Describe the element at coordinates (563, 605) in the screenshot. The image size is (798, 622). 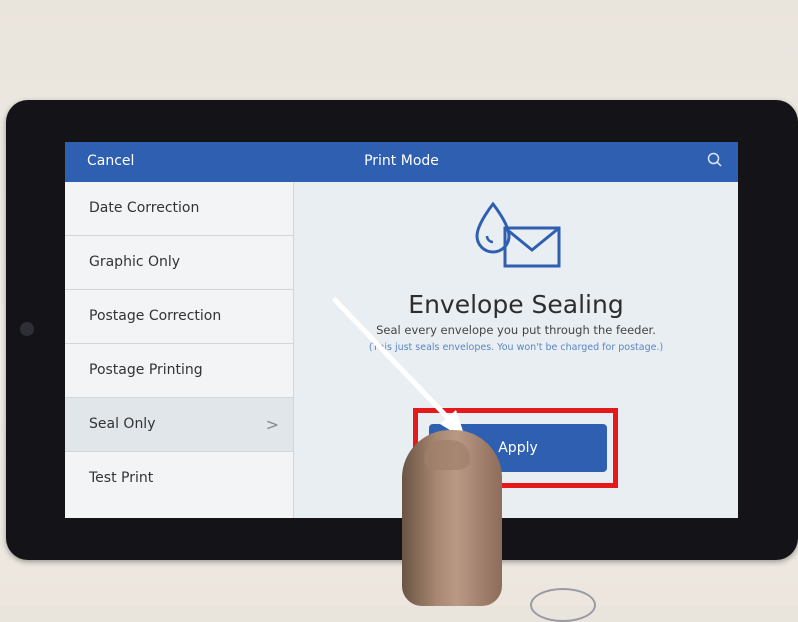
I see `device-logo` at that location.